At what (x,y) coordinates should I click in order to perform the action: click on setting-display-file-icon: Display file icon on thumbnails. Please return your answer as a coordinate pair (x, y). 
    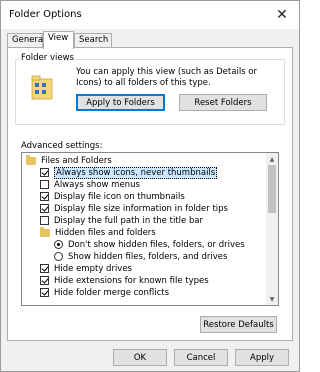
    Looking at the image, I should click on (112, 196).